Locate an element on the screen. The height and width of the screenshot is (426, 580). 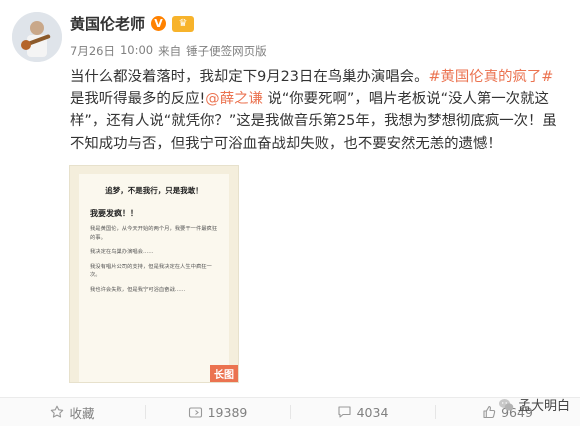
star-icon is located at coordinates (57, 411).